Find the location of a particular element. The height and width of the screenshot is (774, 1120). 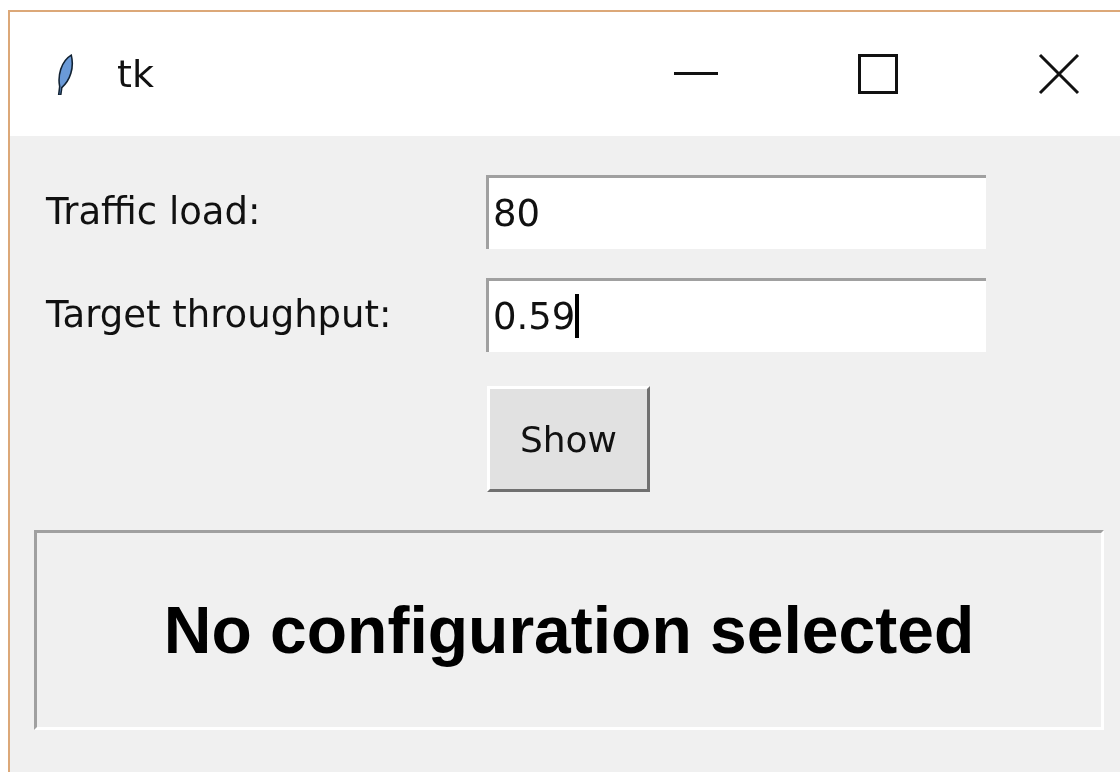

input-field: 0.59 is located at coordinates (736, 314).